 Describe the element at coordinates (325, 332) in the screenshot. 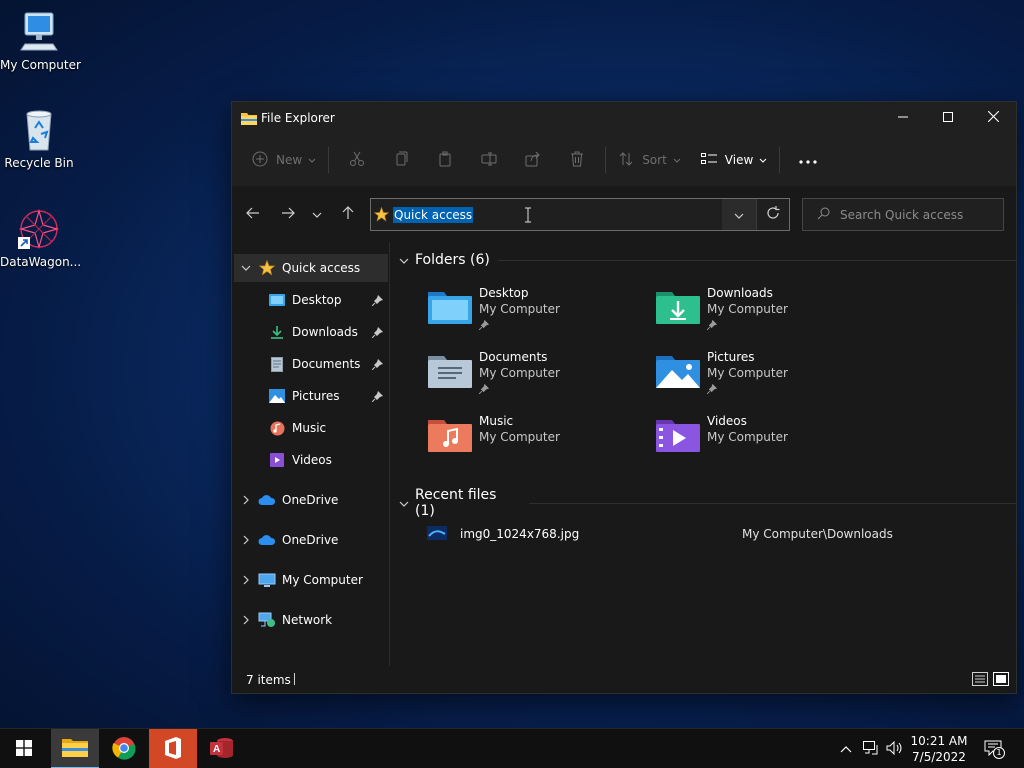

I see `nav-label: Downloads` at that location.